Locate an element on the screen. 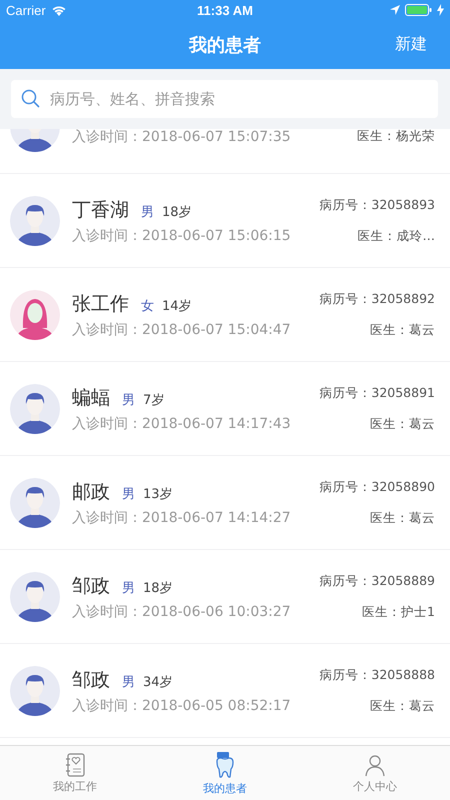 The height and width of the screenshot is (800, 450). search-field: 病历号、姓名、拼音搜索 is located at coordinates (224, 99).